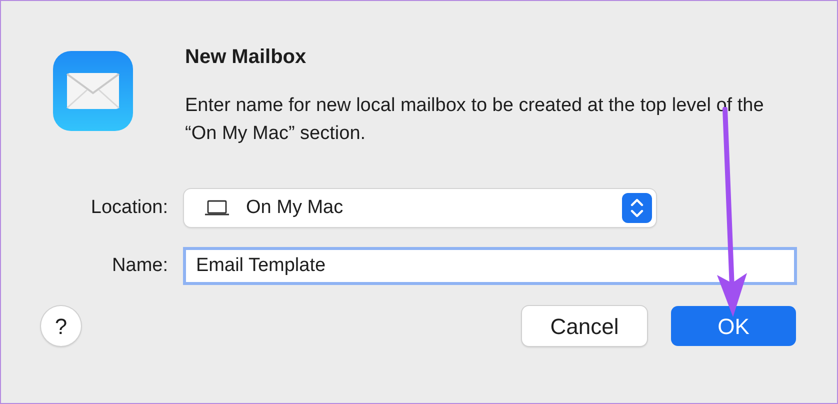 This screenshot has height=404, width=838. I want to click on name-label: Name:, so click(139, 266).